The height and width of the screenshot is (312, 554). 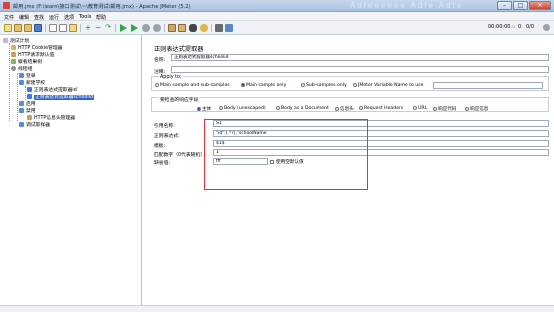 What do you see at coordinates (277, 308) in the screenshot?
I see `status-bar` at bounding box center [277, 308].